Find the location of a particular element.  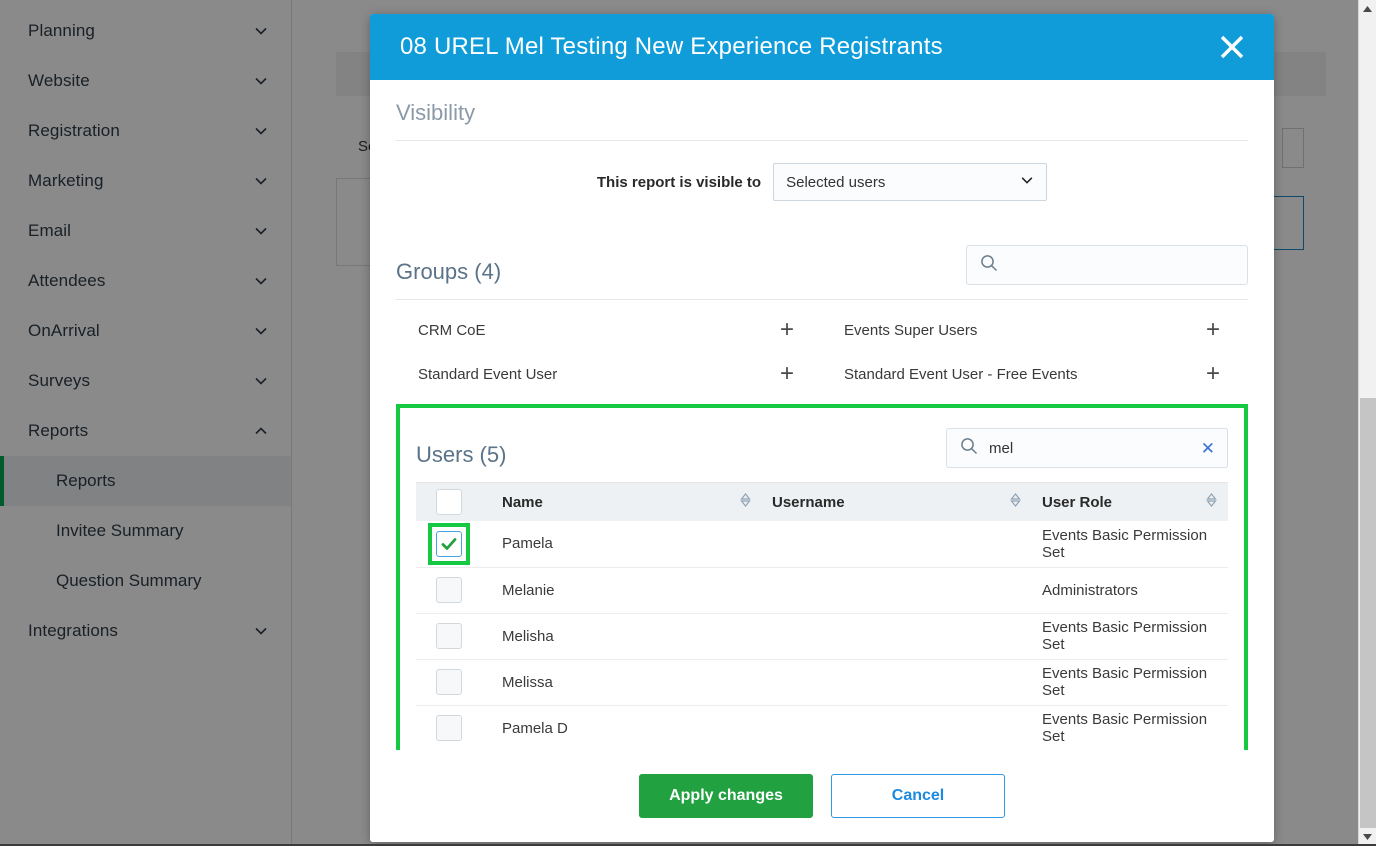

cell-name: Pamela D is located at coordinates (535, 728).